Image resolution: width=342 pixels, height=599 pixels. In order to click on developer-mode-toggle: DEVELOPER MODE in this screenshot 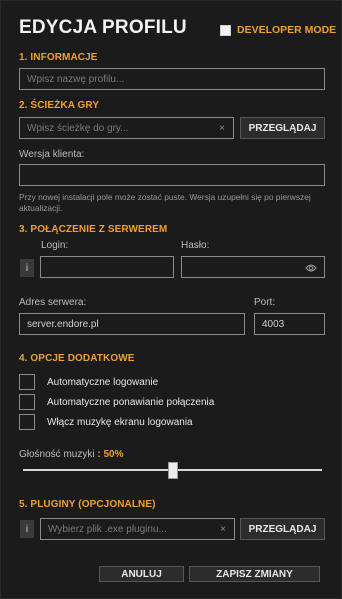, I will do `click(278, 30)`.